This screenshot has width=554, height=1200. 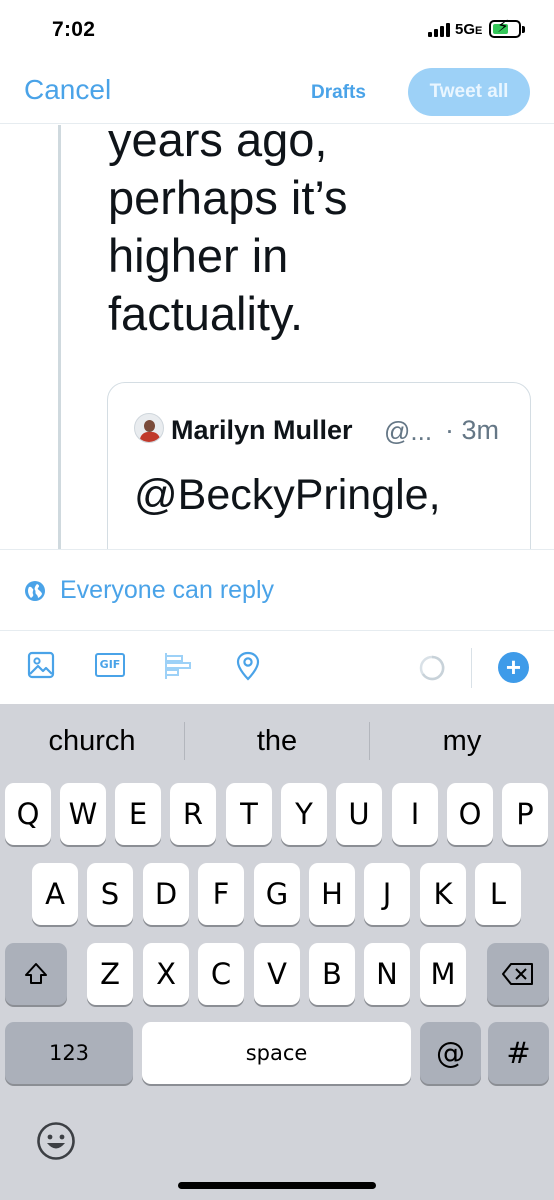 What do you see at coordinates (41, 665) in the screenshot?
I see `image-icon` at bounding box center [41, 665].